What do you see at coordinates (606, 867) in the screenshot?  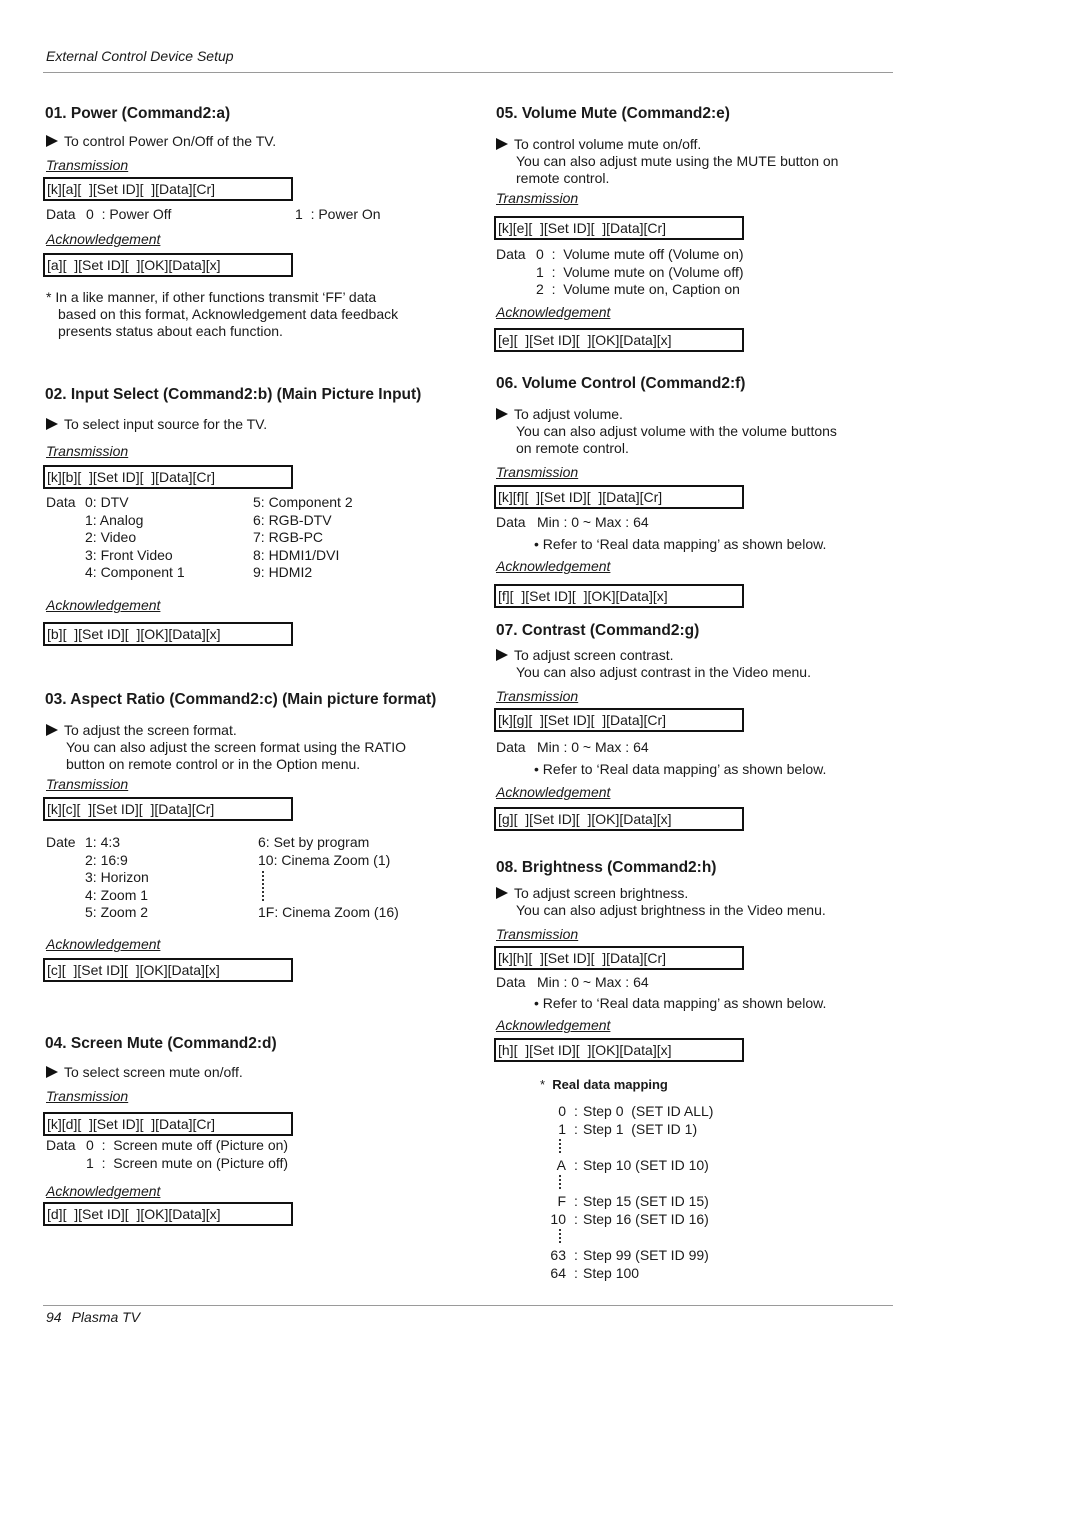 I see `section-title: 08. Brightness (Command2:h)` at bounding box center [606, 867].